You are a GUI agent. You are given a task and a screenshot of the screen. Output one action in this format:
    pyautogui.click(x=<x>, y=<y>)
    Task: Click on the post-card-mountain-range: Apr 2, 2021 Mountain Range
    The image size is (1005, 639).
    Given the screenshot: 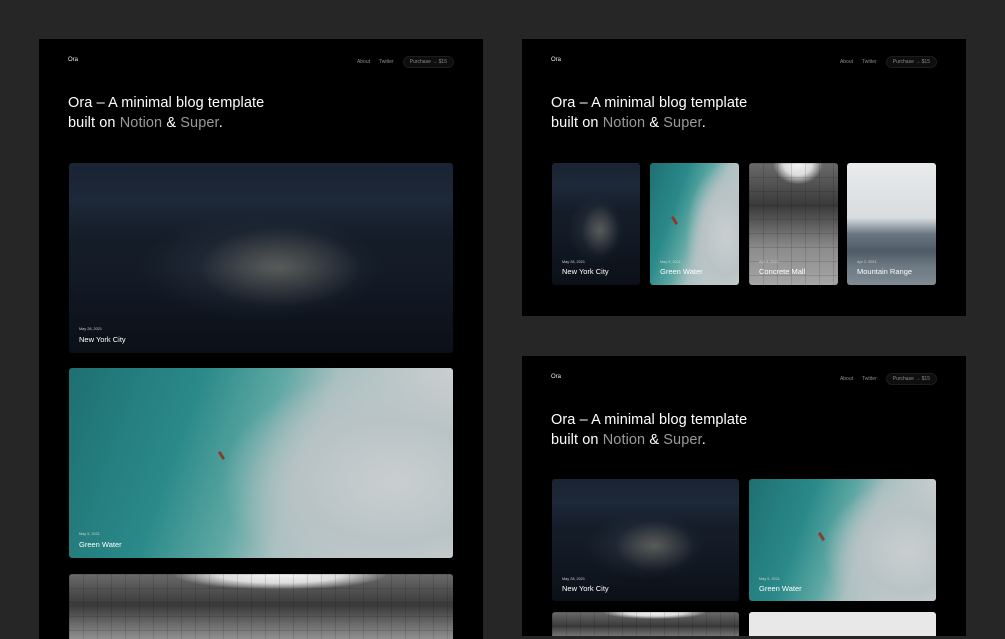 What is the action you would take?
    pyautogui.click(x=891, y=224)
    